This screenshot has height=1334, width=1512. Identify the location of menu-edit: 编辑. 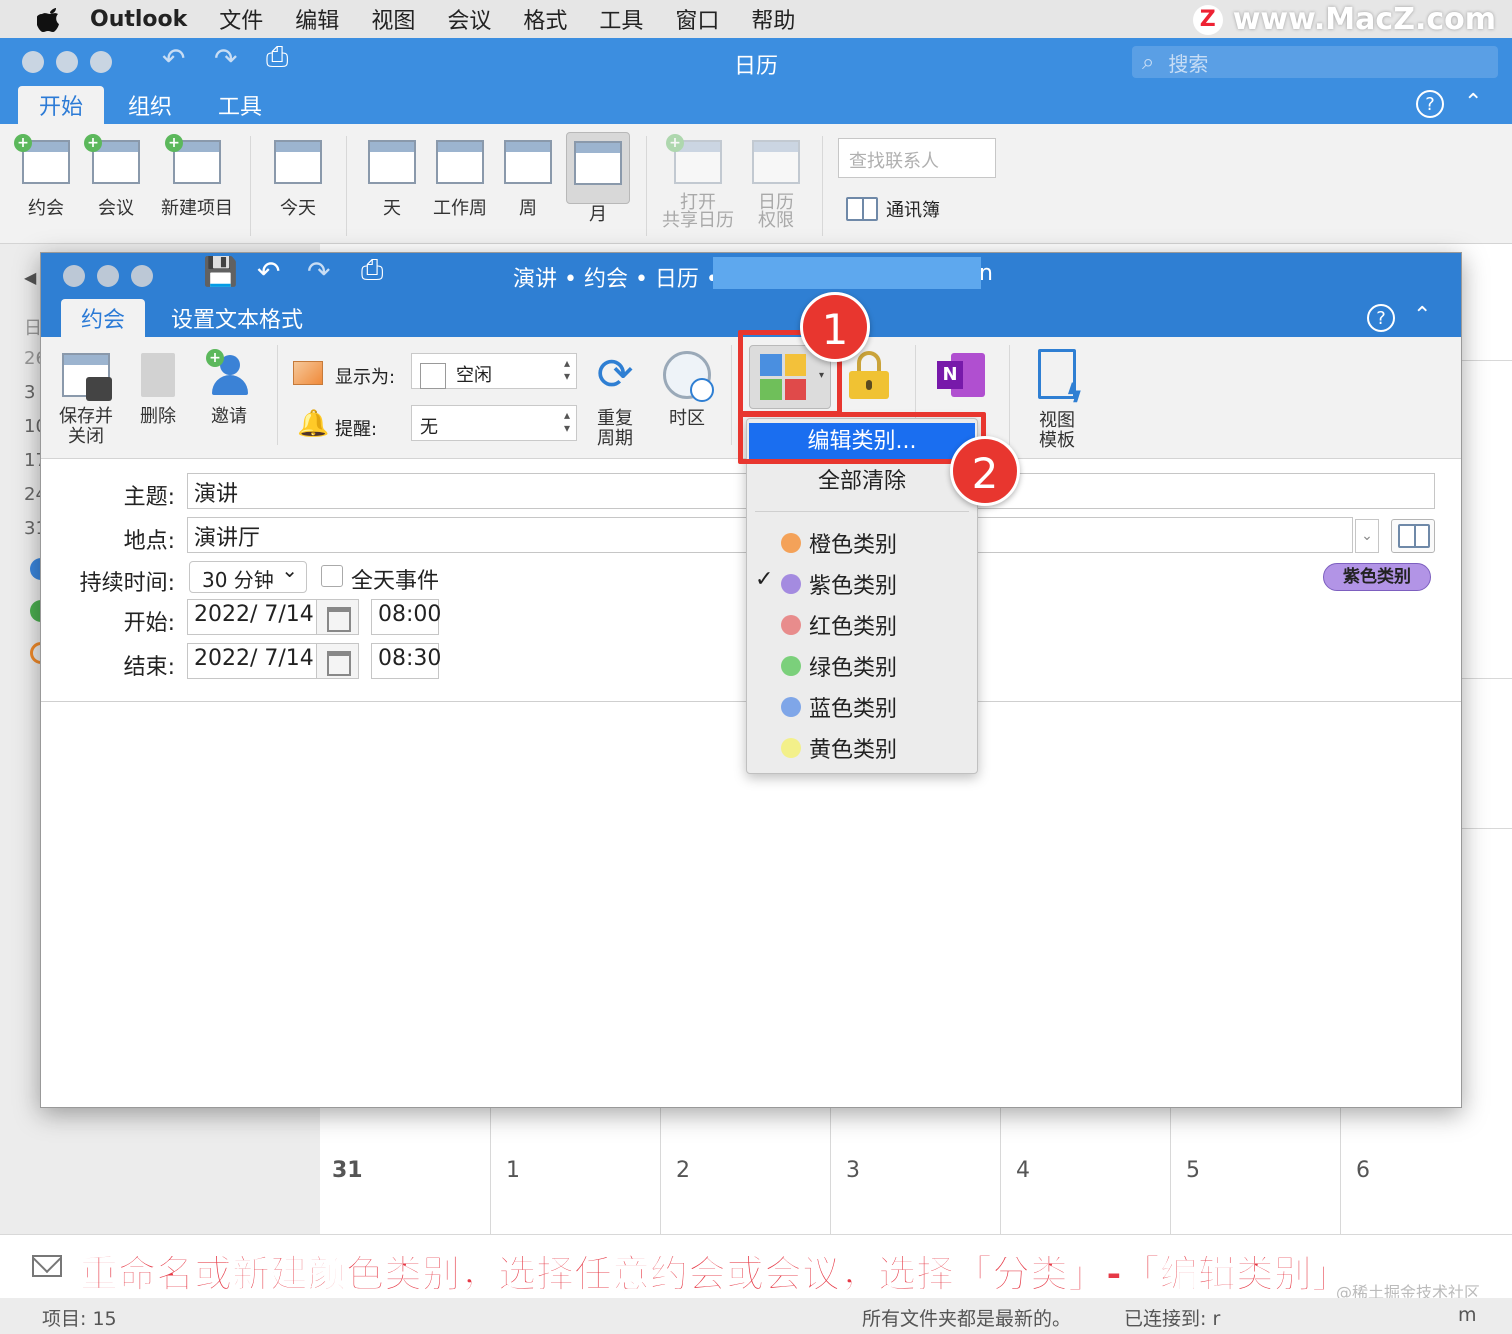
(317, 19).